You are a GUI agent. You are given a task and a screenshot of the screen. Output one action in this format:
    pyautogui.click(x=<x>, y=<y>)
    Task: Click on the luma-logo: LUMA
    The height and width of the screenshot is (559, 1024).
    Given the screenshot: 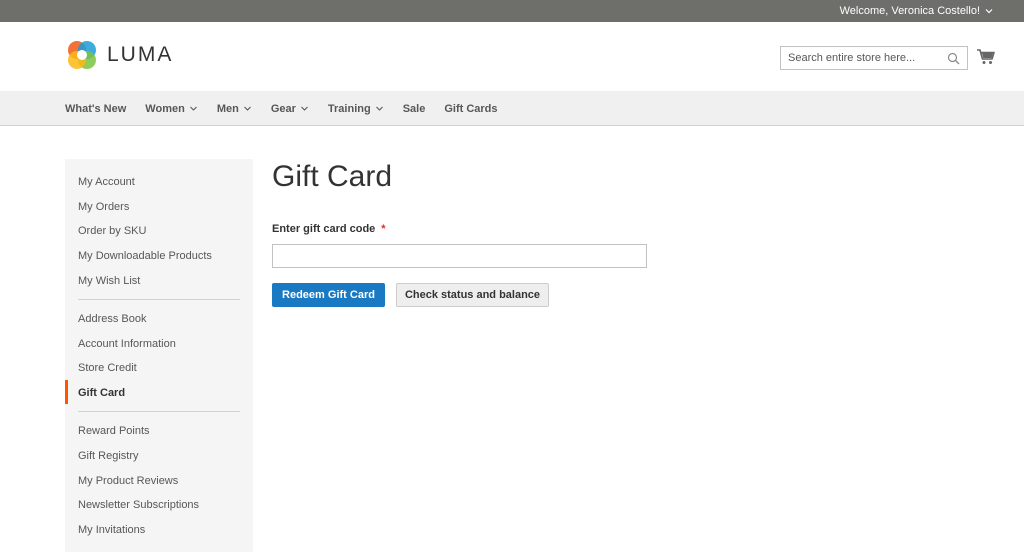 What is the action you would take?
    pyautogui.click(x=119, y=55)
    